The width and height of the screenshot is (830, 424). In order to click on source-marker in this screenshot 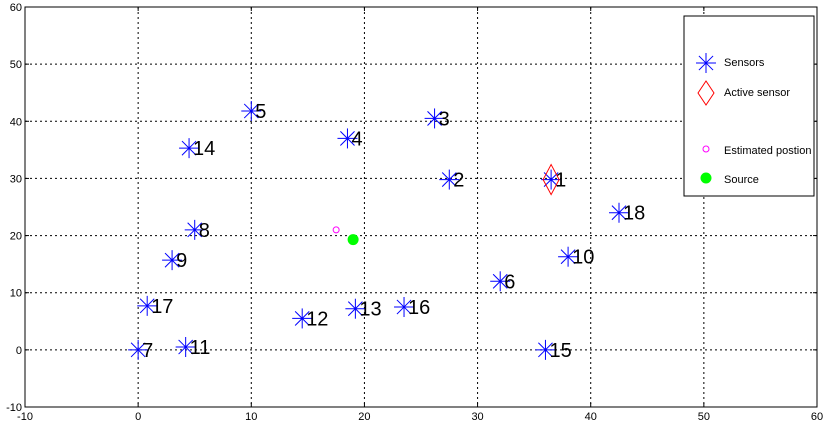, I will do `click(353, 240)`.